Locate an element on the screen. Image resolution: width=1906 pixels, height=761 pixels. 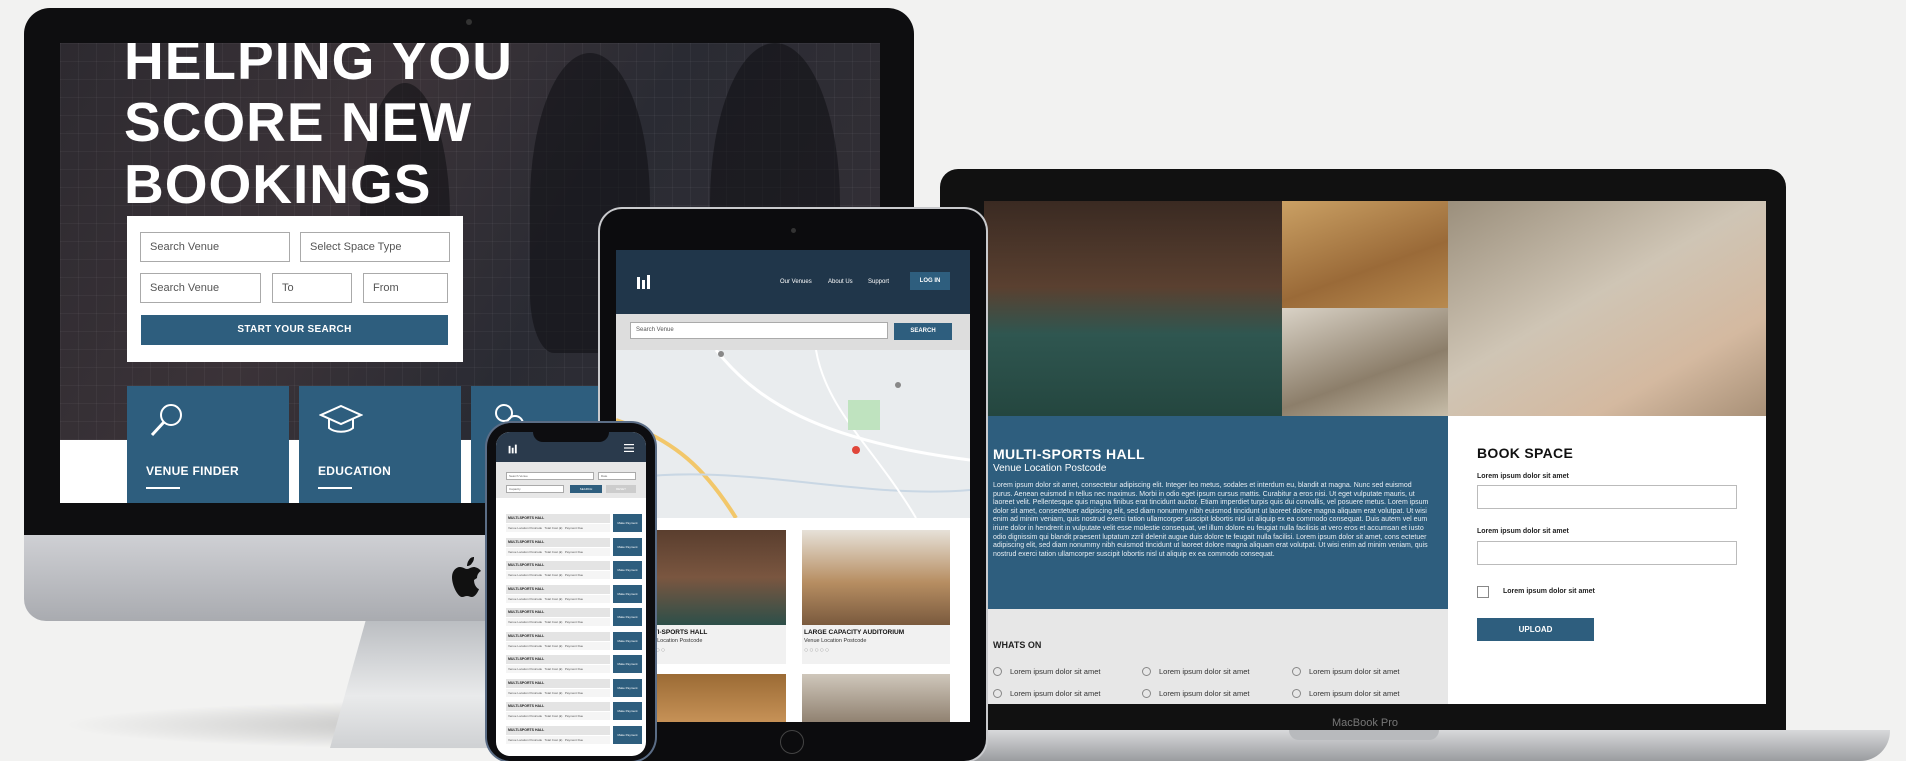
whats-on-title: WHATS ON is located at coordinates (1017, 645).